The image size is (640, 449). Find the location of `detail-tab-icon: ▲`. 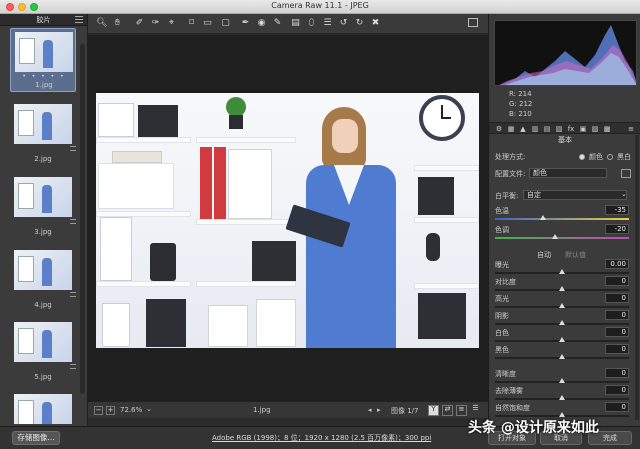

detail-tab-icon: ▲ is located at coordinates (523, 129).